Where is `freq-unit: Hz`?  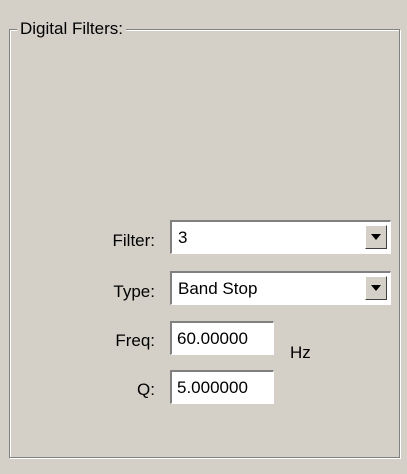
freq-unit: Hz is located at coordinates (300, 352).